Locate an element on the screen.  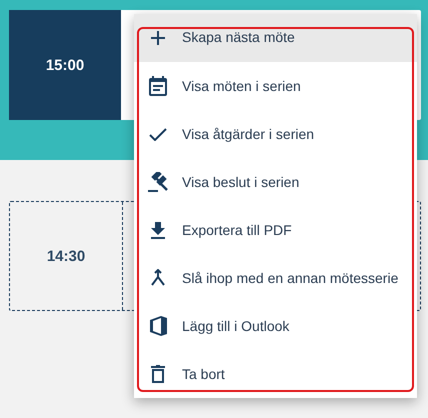
menu-item: Skapa nästa möte is located at coordinates (275, 38).